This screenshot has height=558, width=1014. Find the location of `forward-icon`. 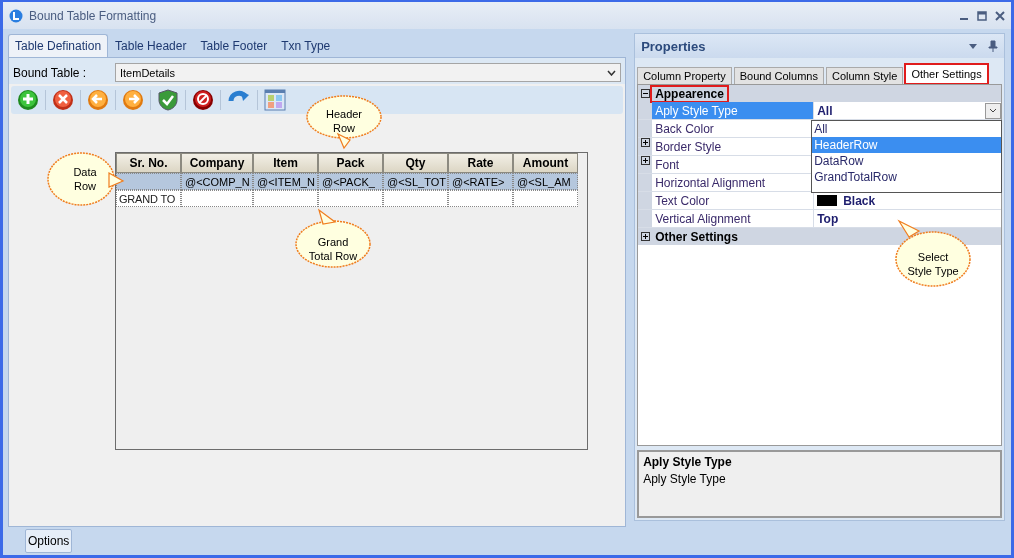

forward-icon is located at coordinates (133, 100).